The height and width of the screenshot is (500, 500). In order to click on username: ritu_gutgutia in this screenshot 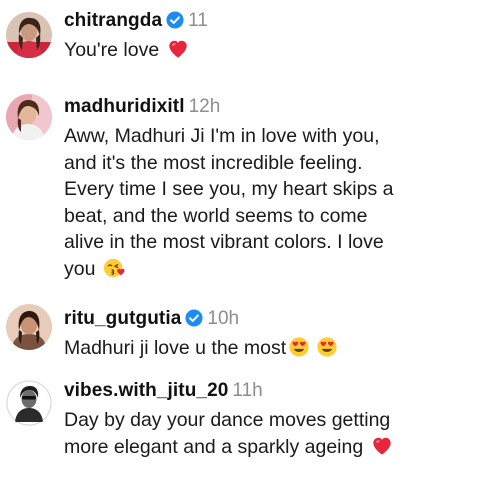, I will do `click(122, 318)`.